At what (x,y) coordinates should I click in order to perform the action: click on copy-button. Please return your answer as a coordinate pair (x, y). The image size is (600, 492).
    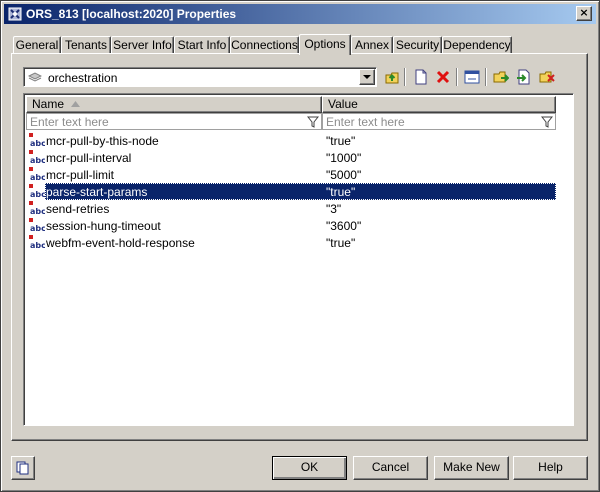
    Looking at the image, I should click on (23, 468).